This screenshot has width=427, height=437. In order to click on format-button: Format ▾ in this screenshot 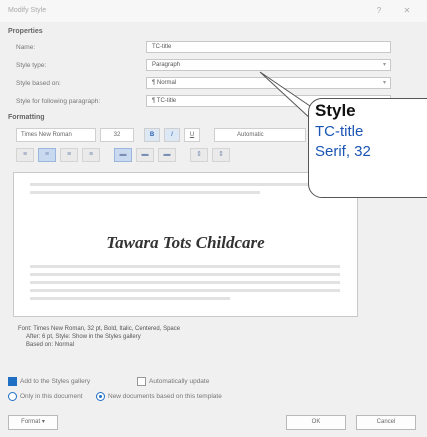, I will do `click(33, 422)`.